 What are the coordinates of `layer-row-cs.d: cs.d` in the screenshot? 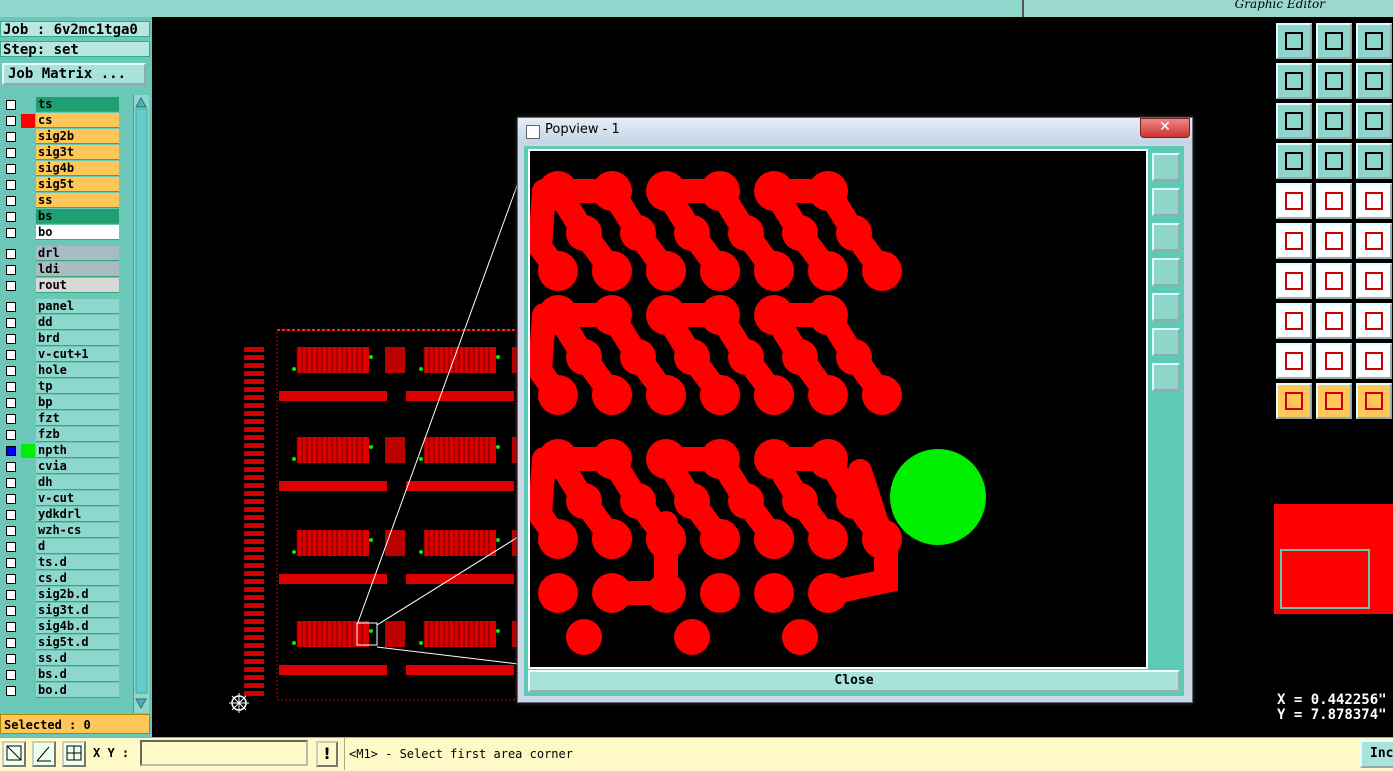 It's located at (61, 579).